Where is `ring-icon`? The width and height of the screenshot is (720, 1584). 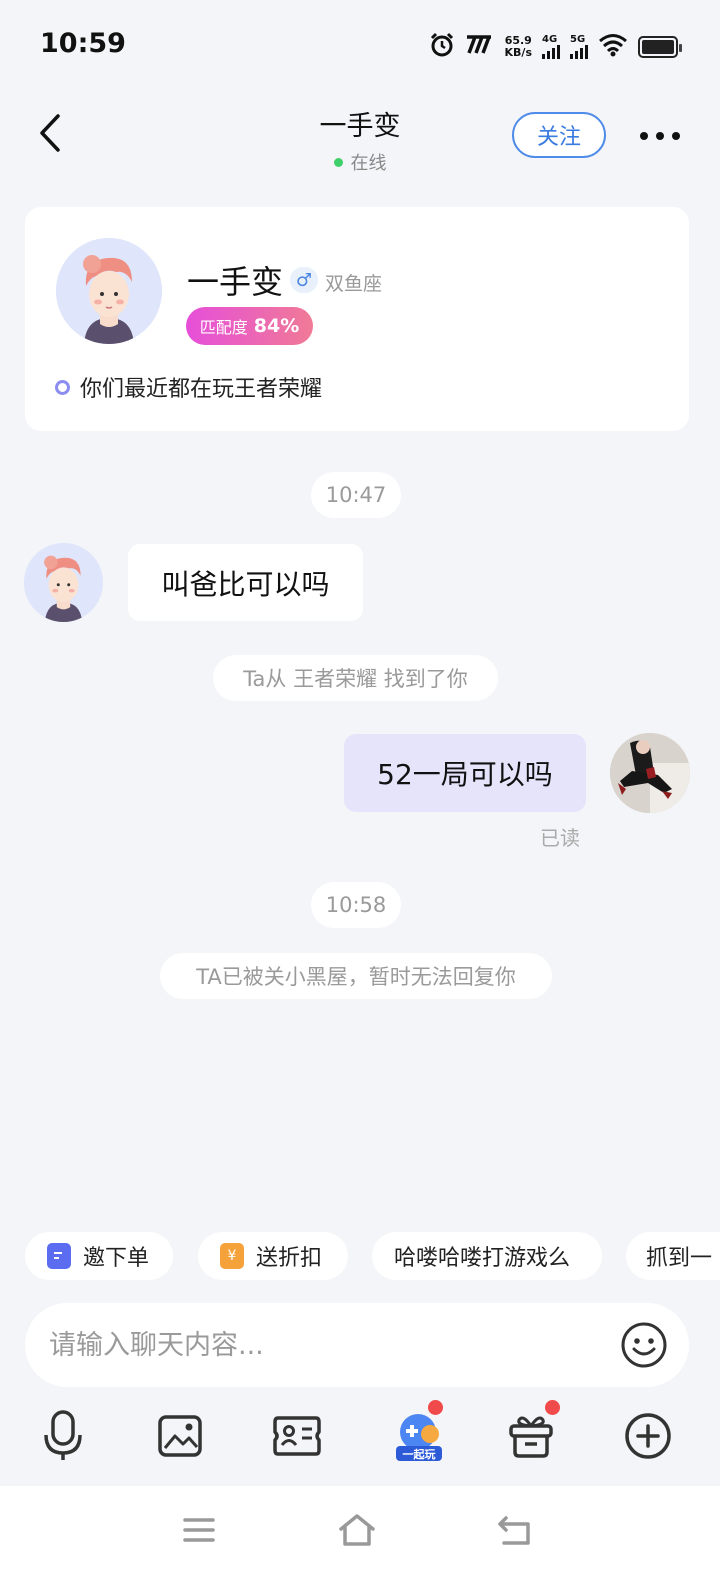 ring-icon is located at coordinates (62, 387).